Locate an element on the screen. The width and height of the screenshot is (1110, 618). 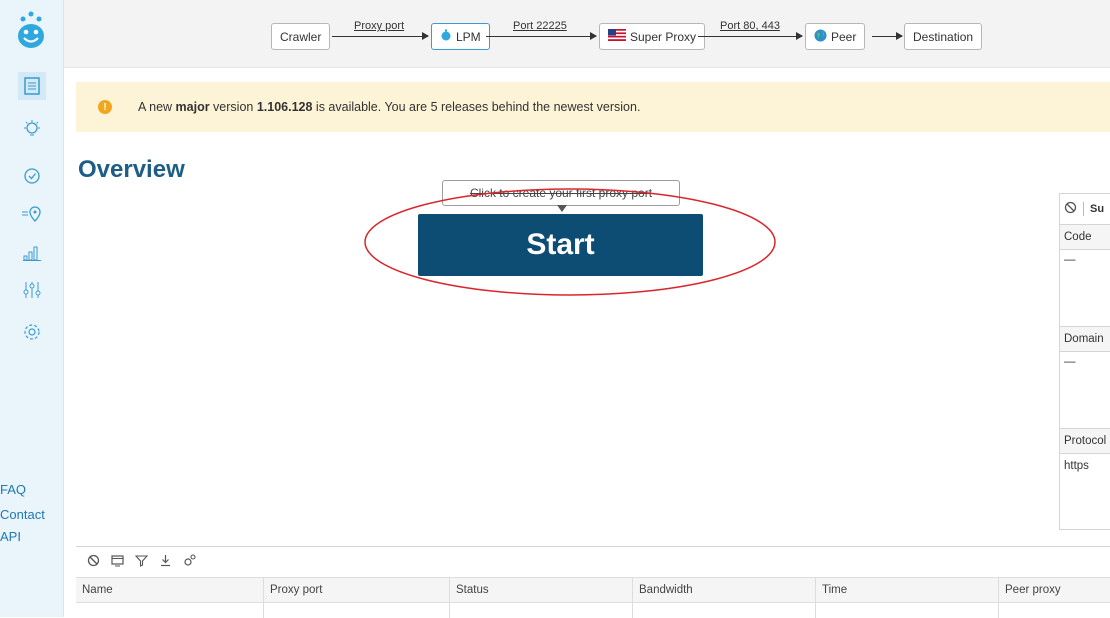
sidebar: FAQ Contact API is located at coordinates (32, 308).